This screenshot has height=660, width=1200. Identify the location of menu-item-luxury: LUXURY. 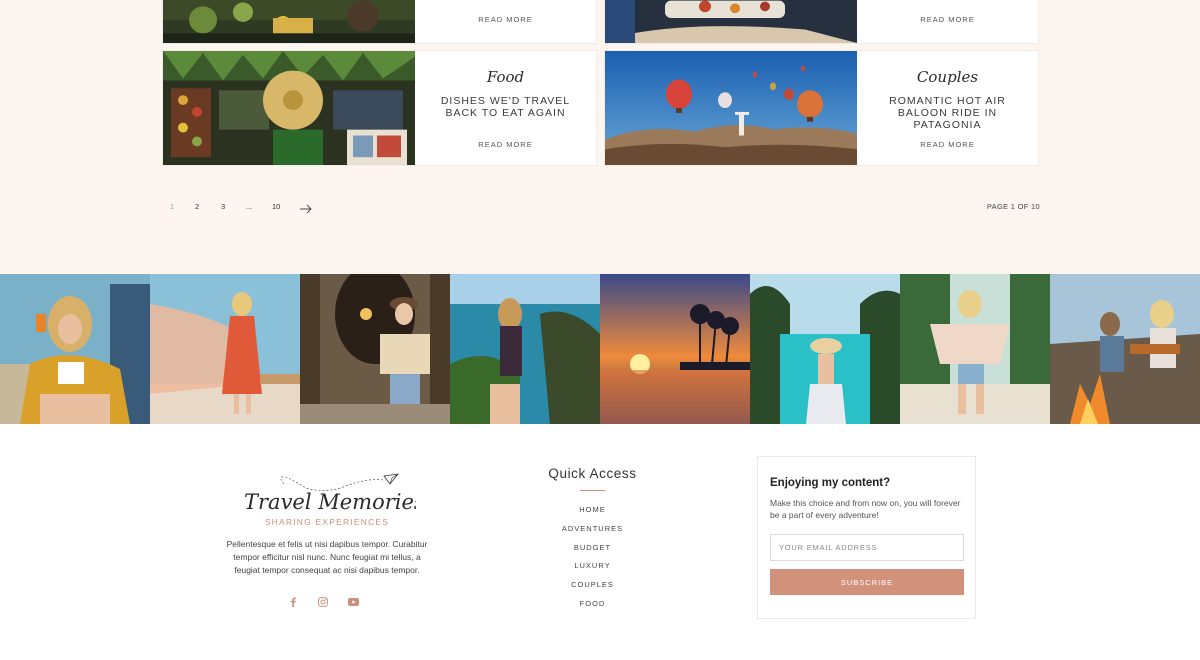
(592, 570).